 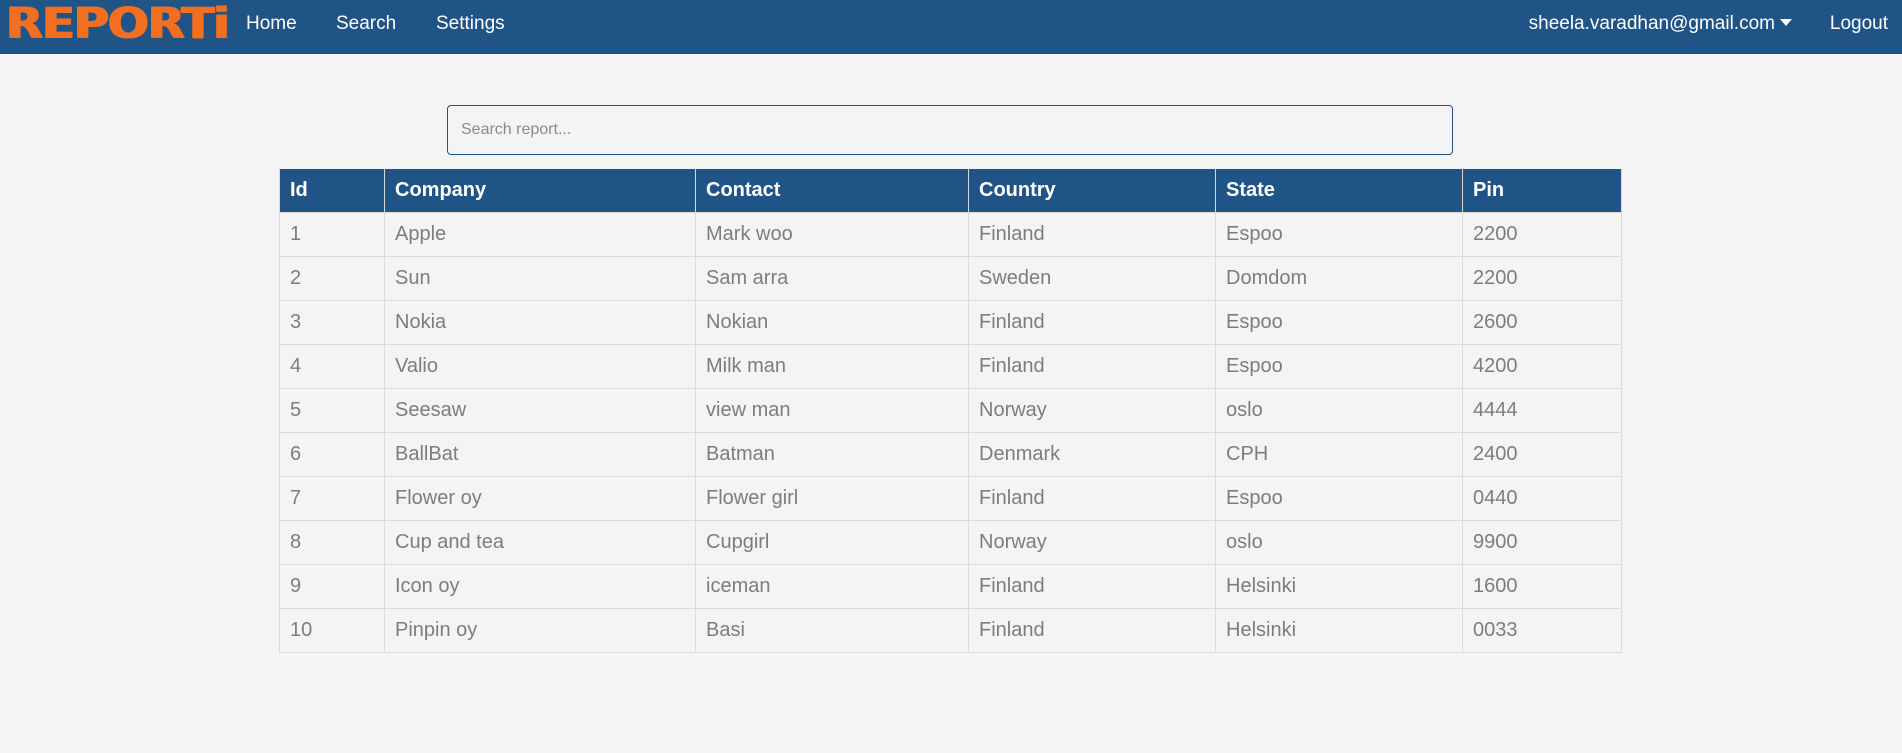 What do you see at coordinates (540, 366) in the screenshot?
I see `cell-company: Valio` at bounding box center [540, 366].